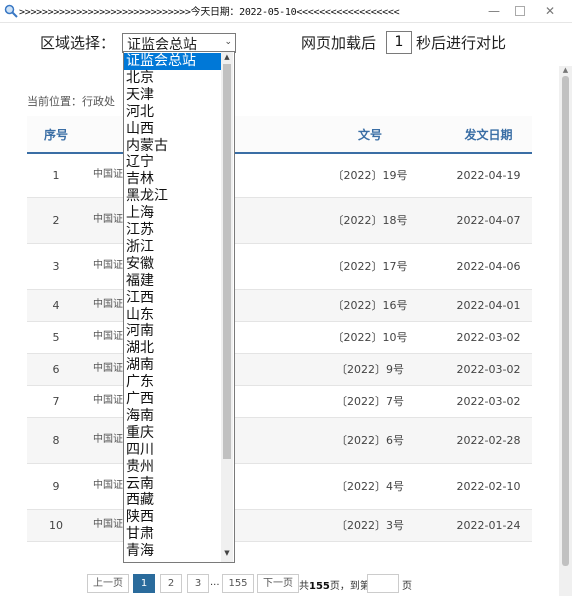 This screenshot has height=599, width=572. I want to click on dropdown-option: 浙江, so click(173, 247).